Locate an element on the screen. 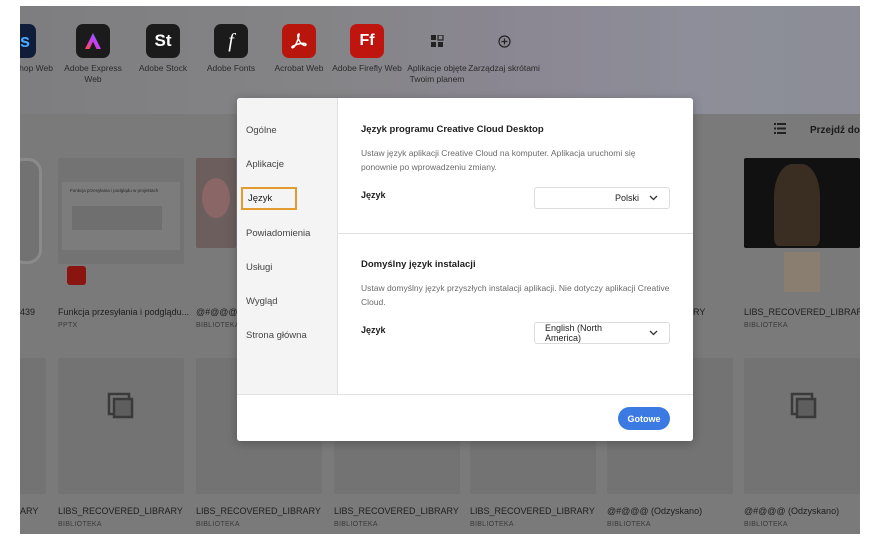 The image size is (880, 540). adobe-firefly-icon: Ff is located at coordinates (367, 41).